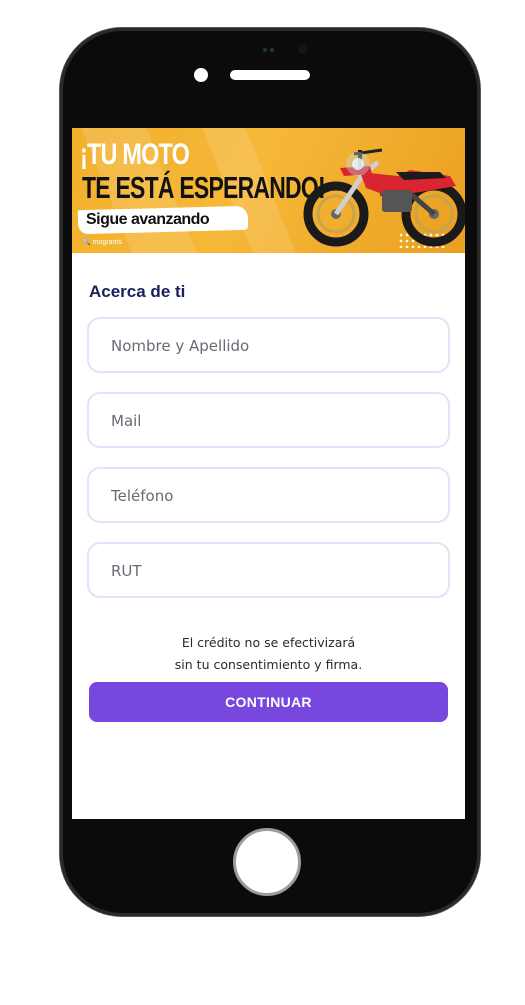 The width and height of the screenshot is (525, 1005). I want to click on banner-subheadline: Sigue avanzando, so click(148, 219).